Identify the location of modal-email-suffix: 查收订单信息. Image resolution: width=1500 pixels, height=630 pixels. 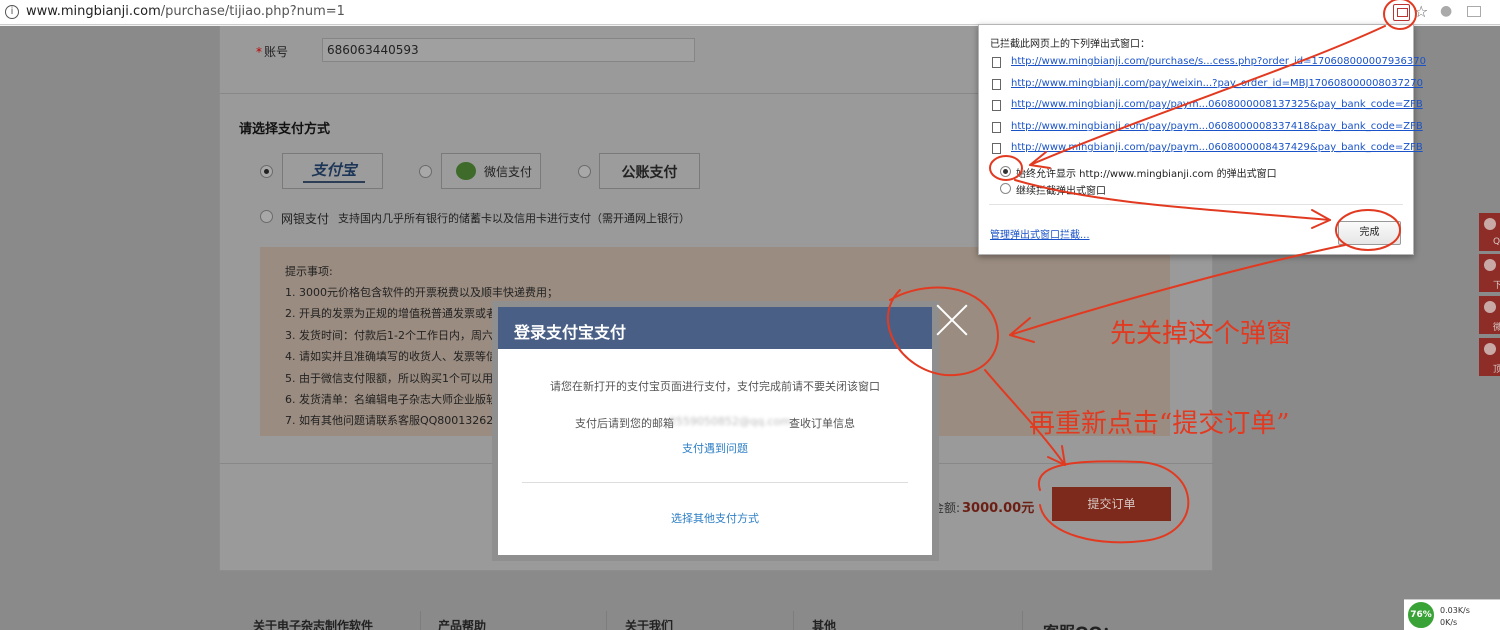
(822, 423).